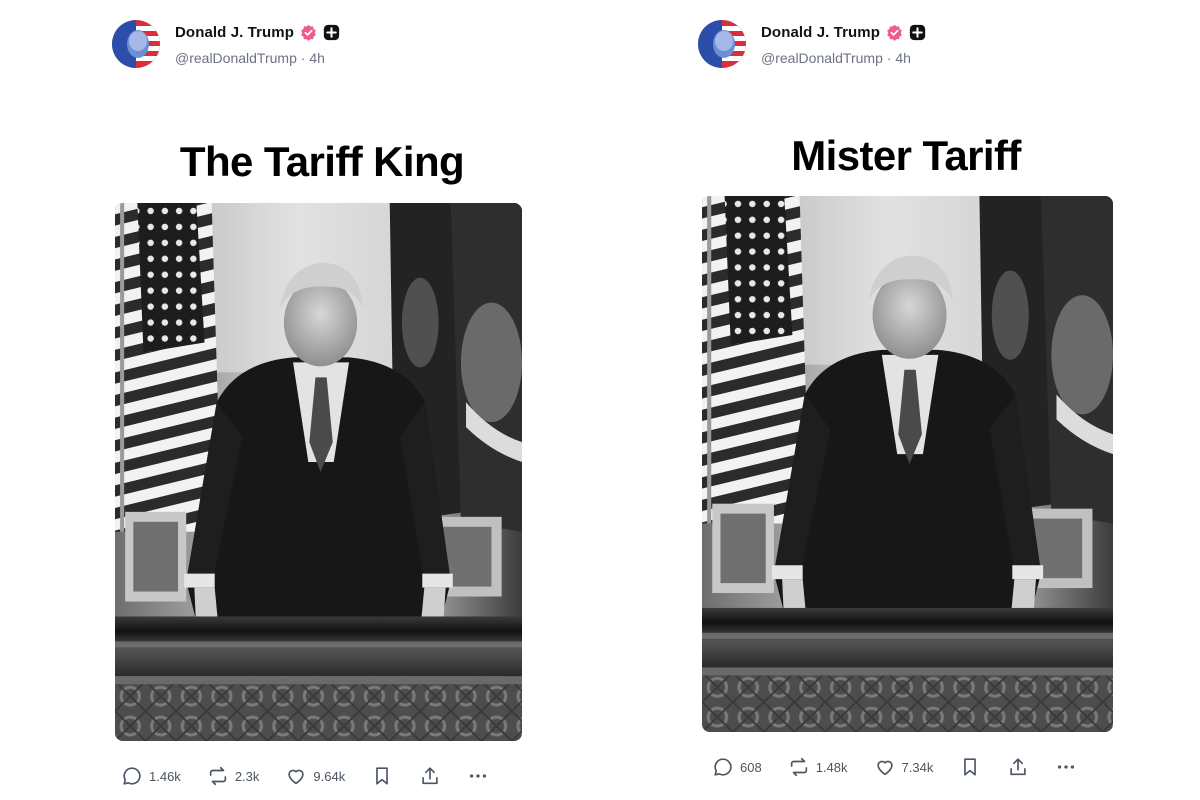 This screenshot has height=800, width=1200. I want to click on comment-count: 608, so click(751, 767).